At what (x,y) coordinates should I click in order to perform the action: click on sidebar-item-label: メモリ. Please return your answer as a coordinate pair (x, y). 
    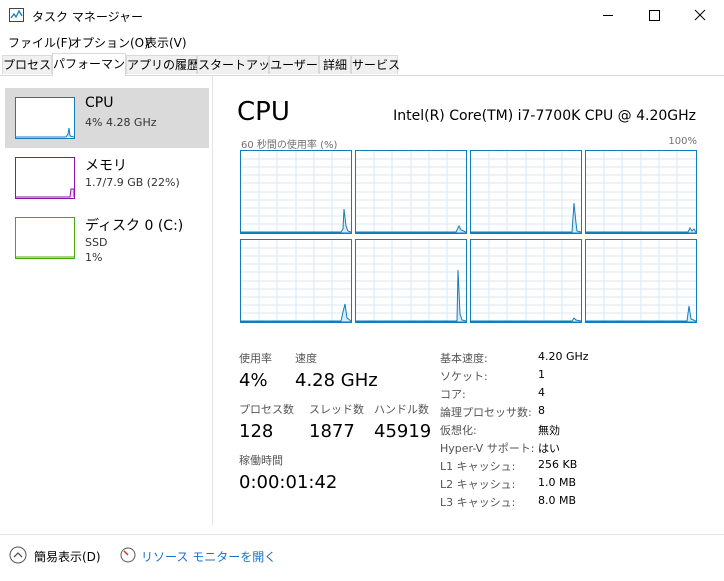
    Looking at the image, I should click on (106, 166).